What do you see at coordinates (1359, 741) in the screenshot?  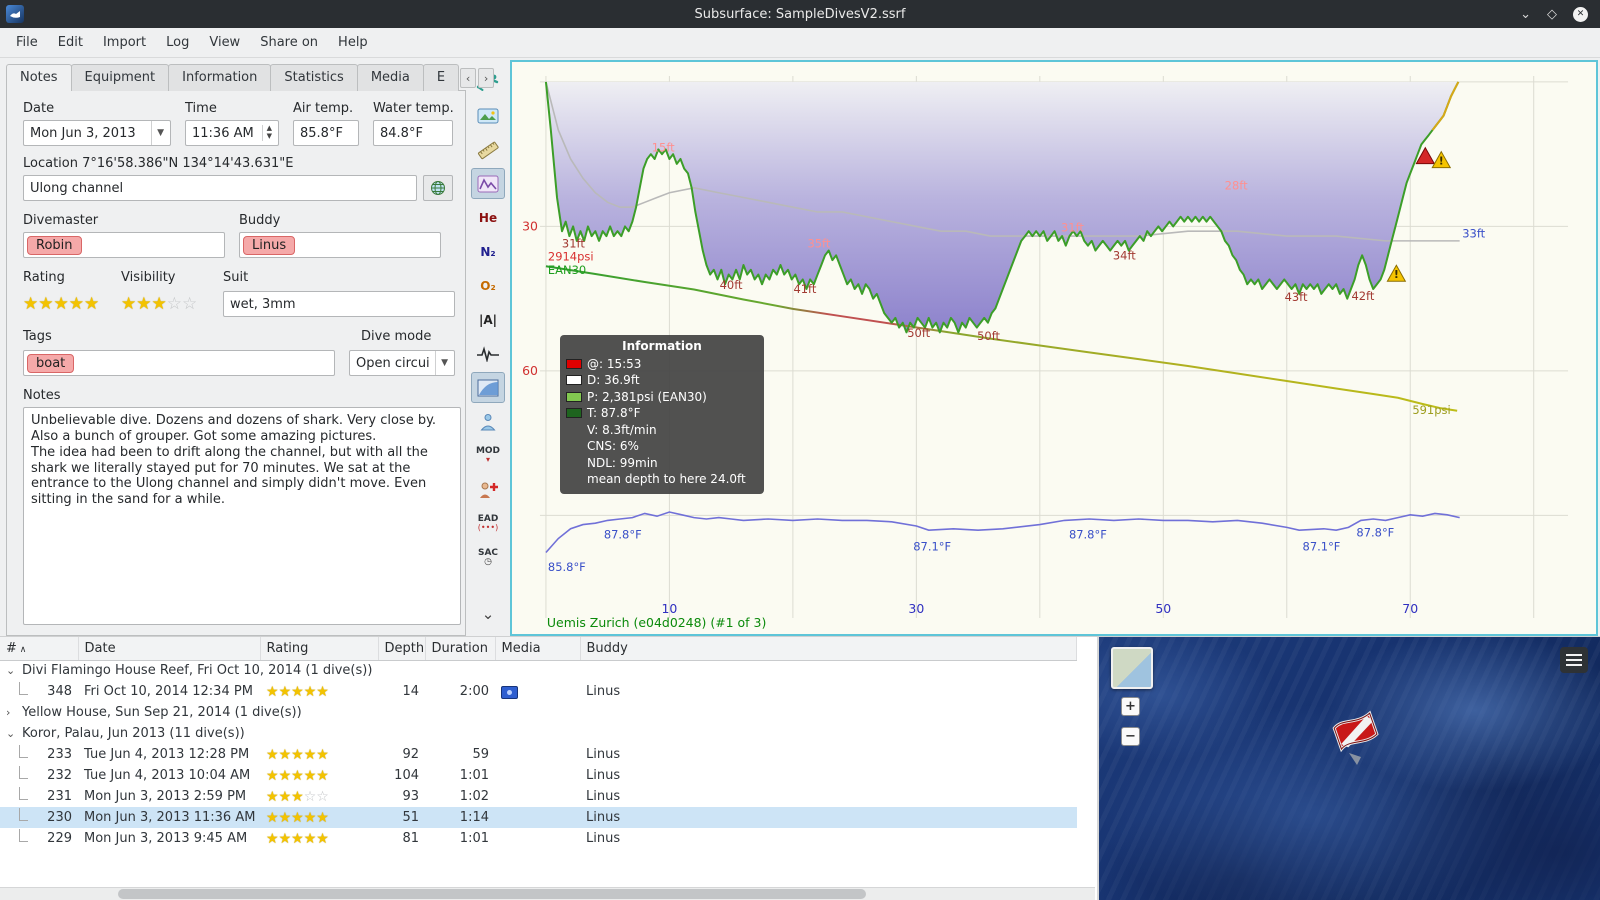 I see `dive-site-flag-marker` at bounding box center [1359, 741].